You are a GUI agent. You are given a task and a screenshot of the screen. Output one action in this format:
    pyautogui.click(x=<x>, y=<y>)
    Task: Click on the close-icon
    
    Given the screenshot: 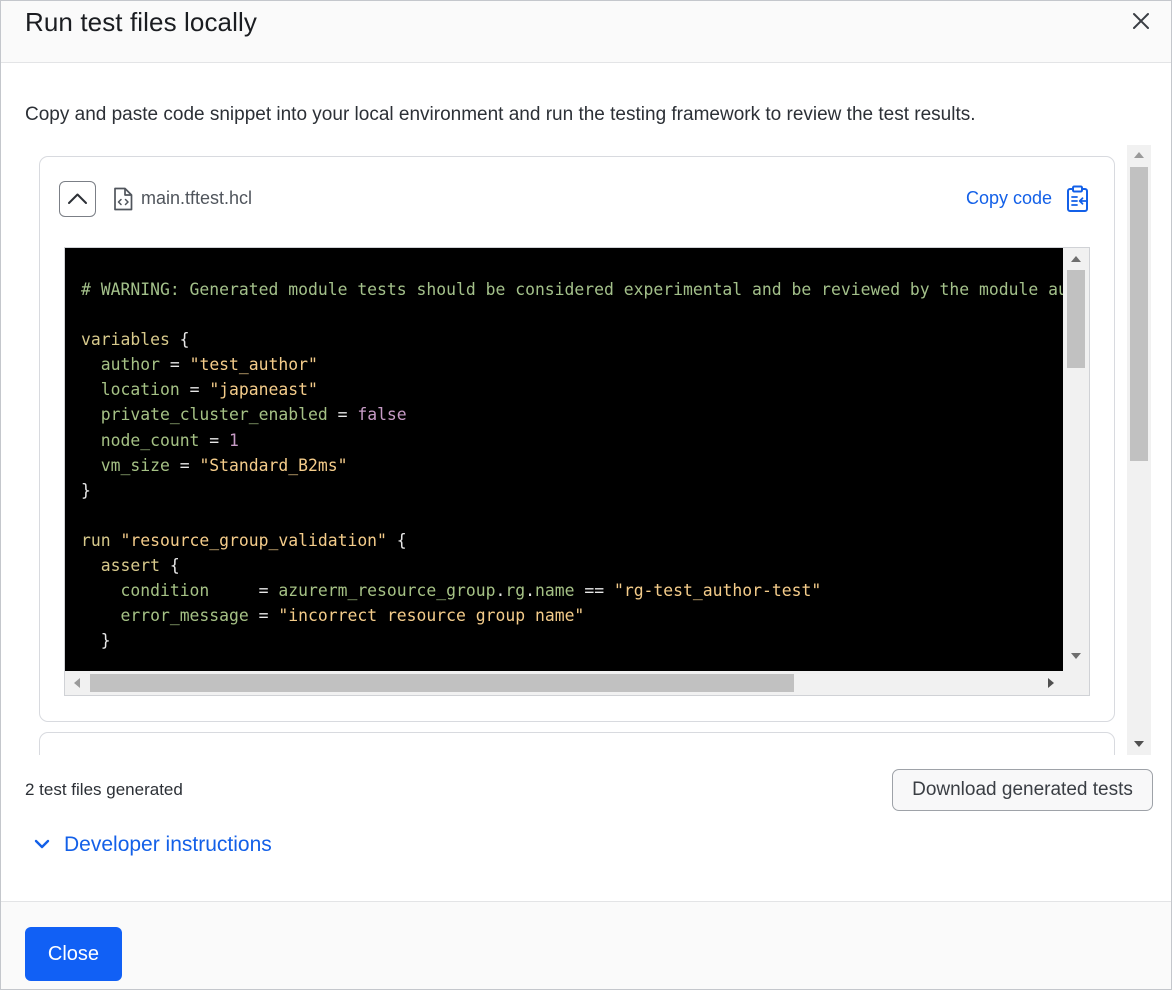 What is the action you would take?
    pyautogui.click(x=1141, y=21)
    